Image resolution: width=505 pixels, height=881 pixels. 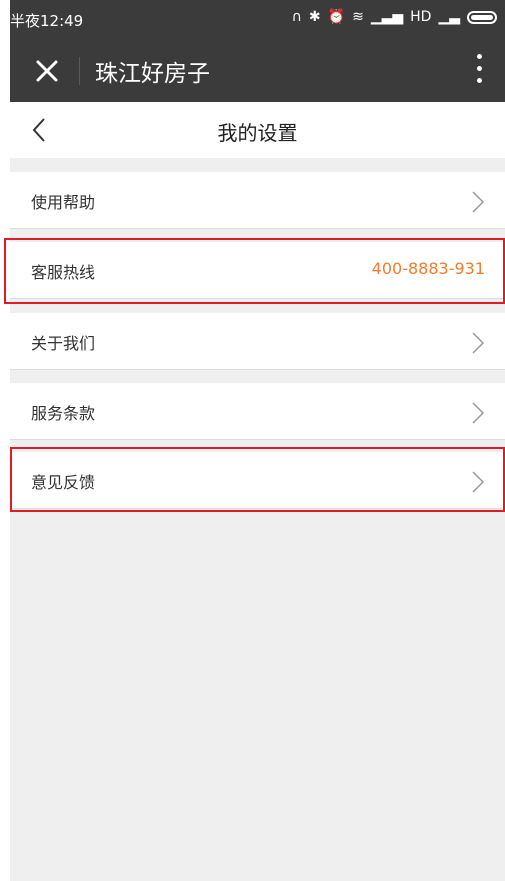 What do you see at coordinates (257, 200) in the screenshot?
I see `settings-item-help: 使用帮助` at bounding box center [257, 200].